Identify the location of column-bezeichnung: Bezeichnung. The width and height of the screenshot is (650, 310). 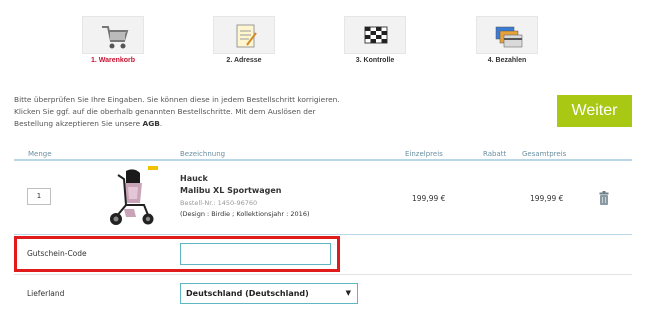
(203, 154).